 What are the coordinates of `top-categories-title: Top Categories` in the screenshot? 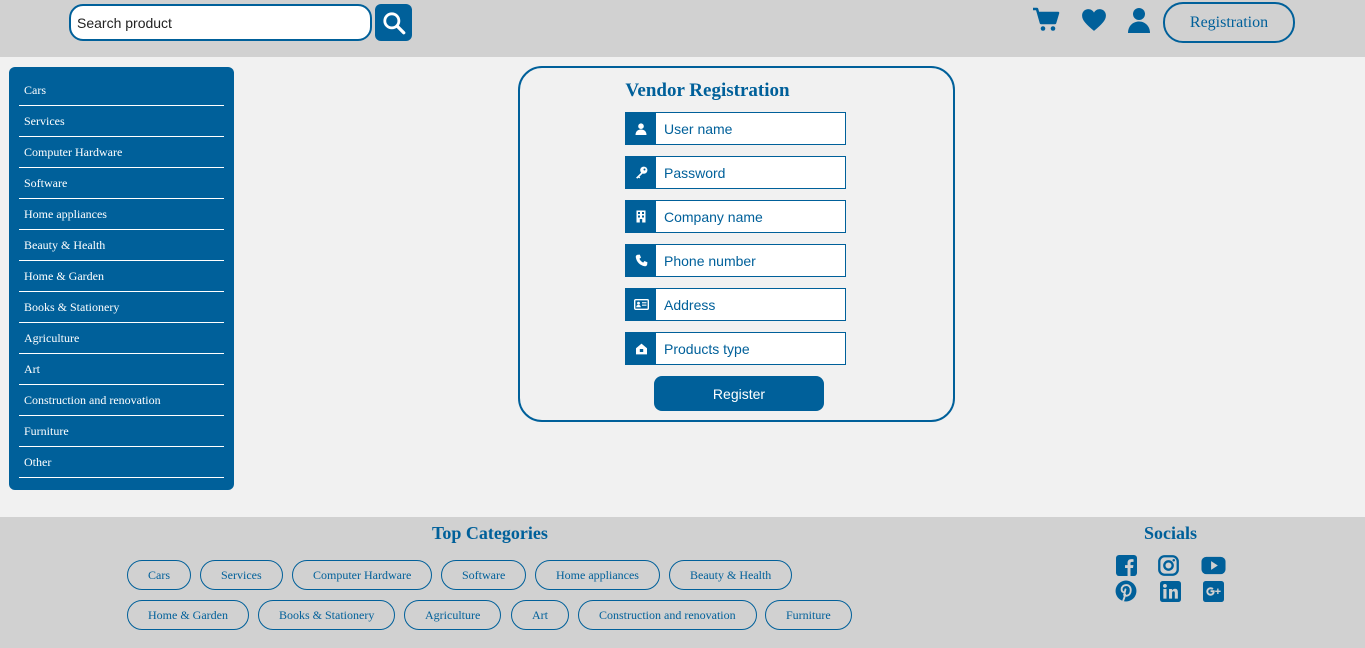 It's located at (490, 533).